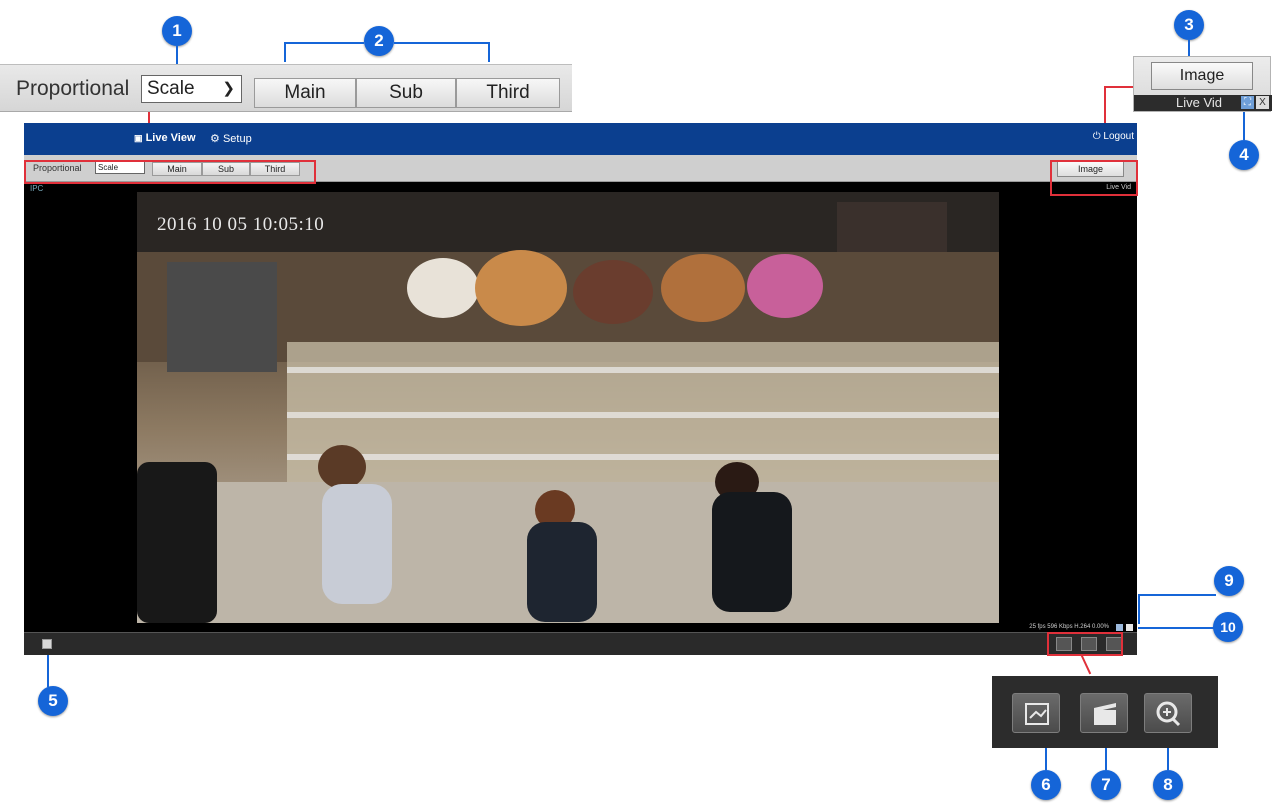 This screenshot has height=807, width=1276. I want to click on stream-stats-bar: 25 fps 596 Kbps H.264 0.00%, so click(580, 627).